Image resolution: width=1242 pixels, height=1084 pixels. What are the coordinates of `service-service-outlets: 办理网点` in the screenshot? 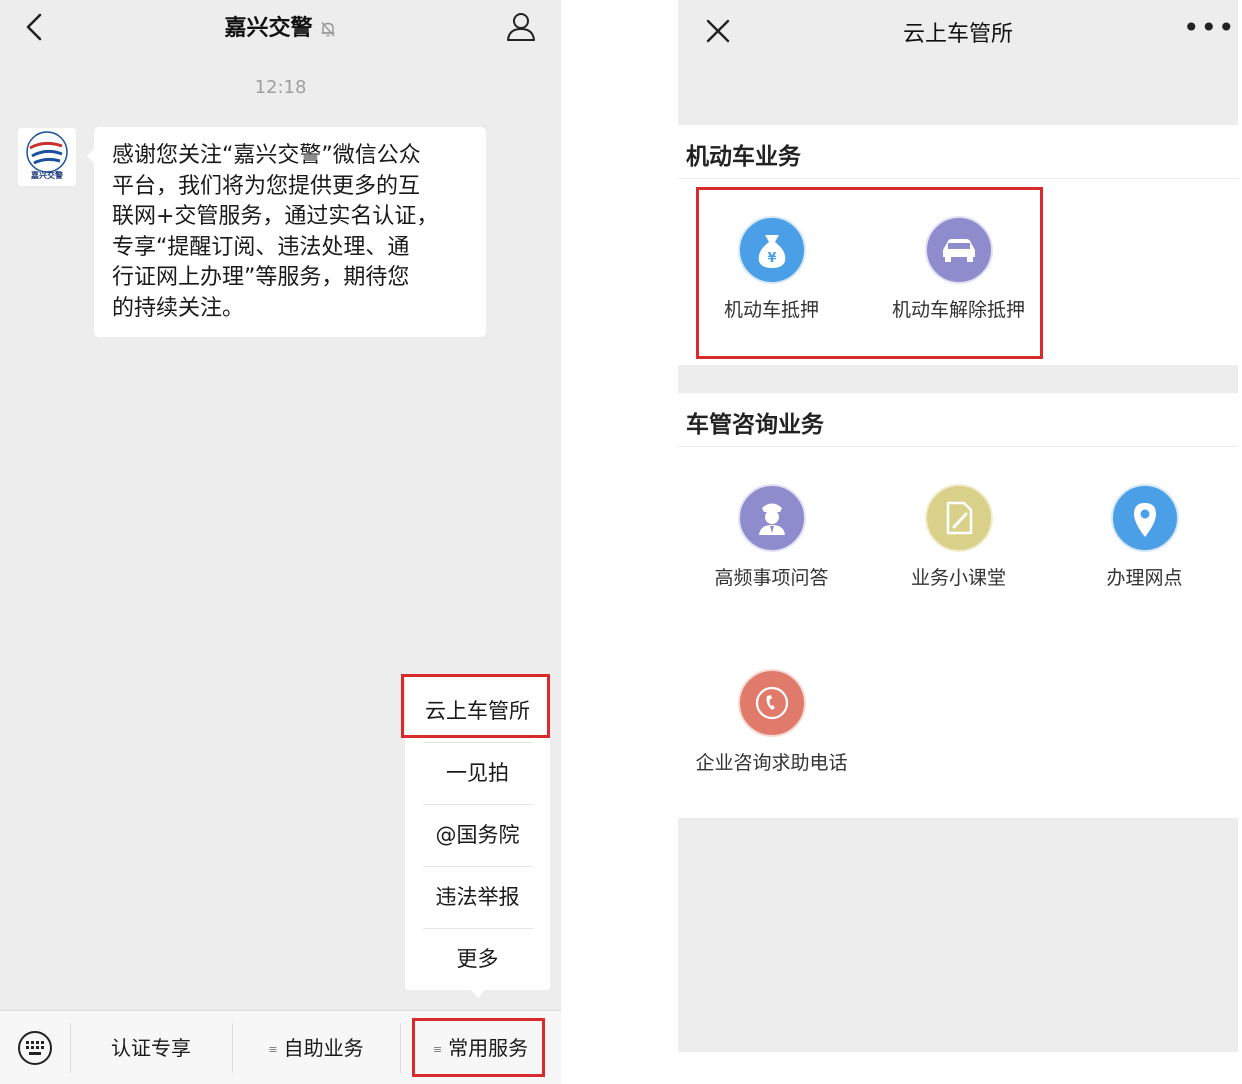 It's located at (1144, 536).